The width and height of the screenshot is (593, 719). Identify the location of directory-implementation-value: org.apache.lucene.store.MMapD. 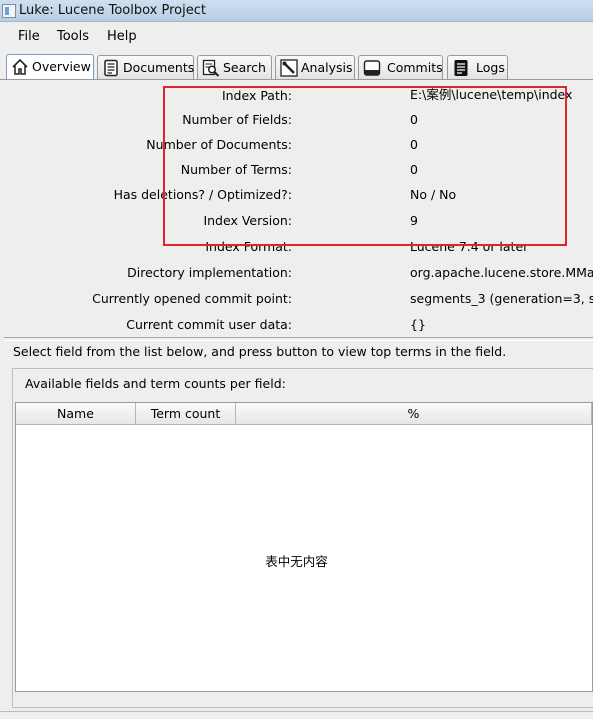
(501, 272).